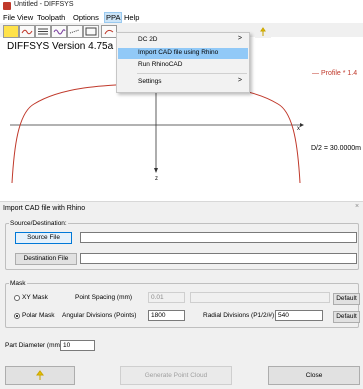  Describe the element at coordinates (176, 375) in the screenshot. I see `generate-point-cloud-button: Generate Point Cloud` at that location.